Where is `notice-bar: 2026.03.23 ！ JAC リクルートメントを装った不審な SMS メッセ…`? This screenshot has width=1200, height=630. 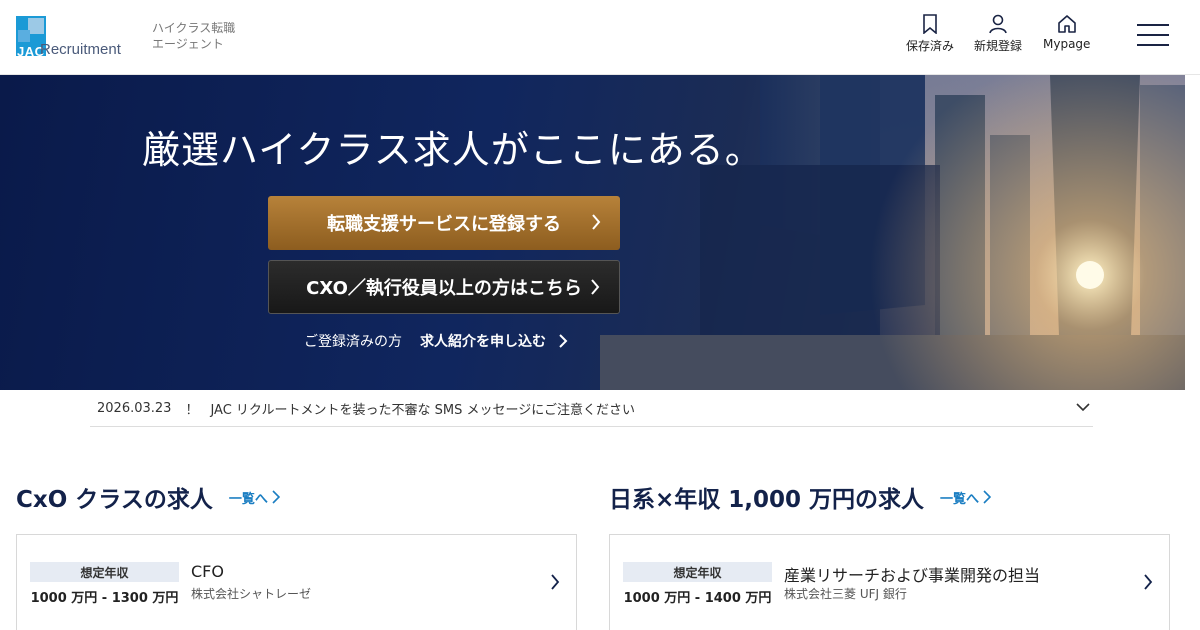
notice-bar: 2026.03.23 ！ JAC リクルートメントを装った不審な SMS メッセ… is located at coordinates (591, 408).